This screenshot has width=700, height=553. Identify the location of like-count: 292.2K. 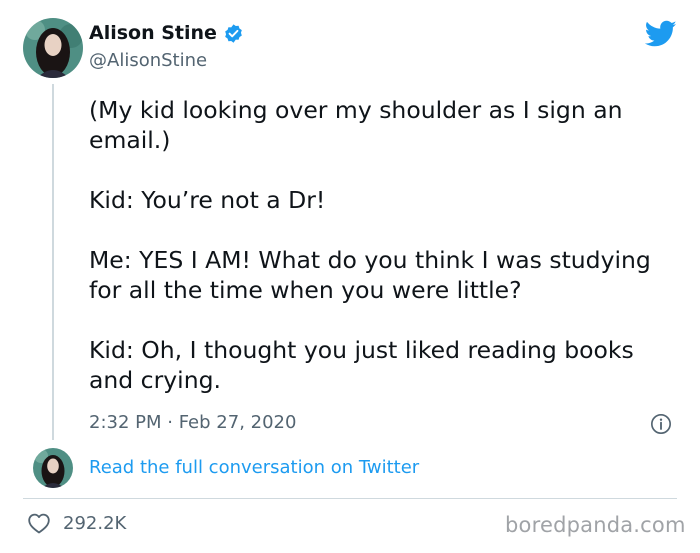
(95, 523).